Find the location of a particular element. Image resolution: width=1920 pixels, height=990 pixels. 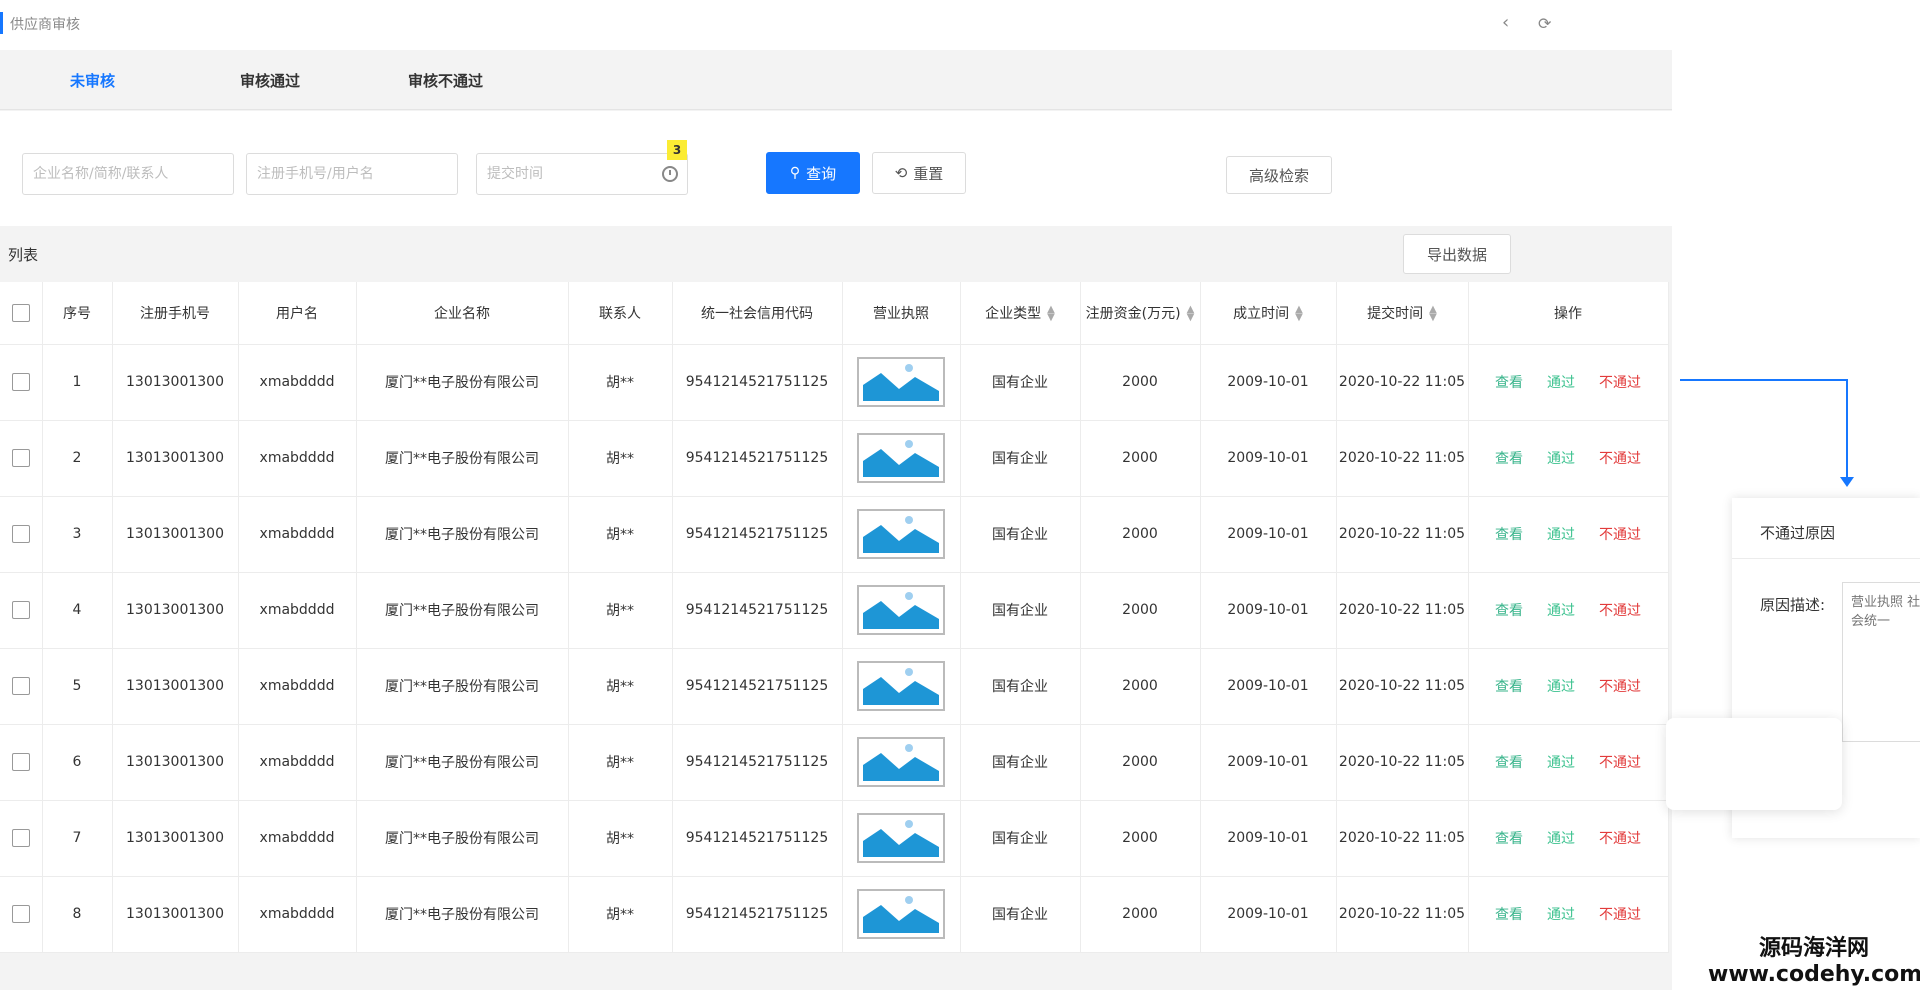

tab-rejected: 审核不通过 is located at coordinates (445, 80).